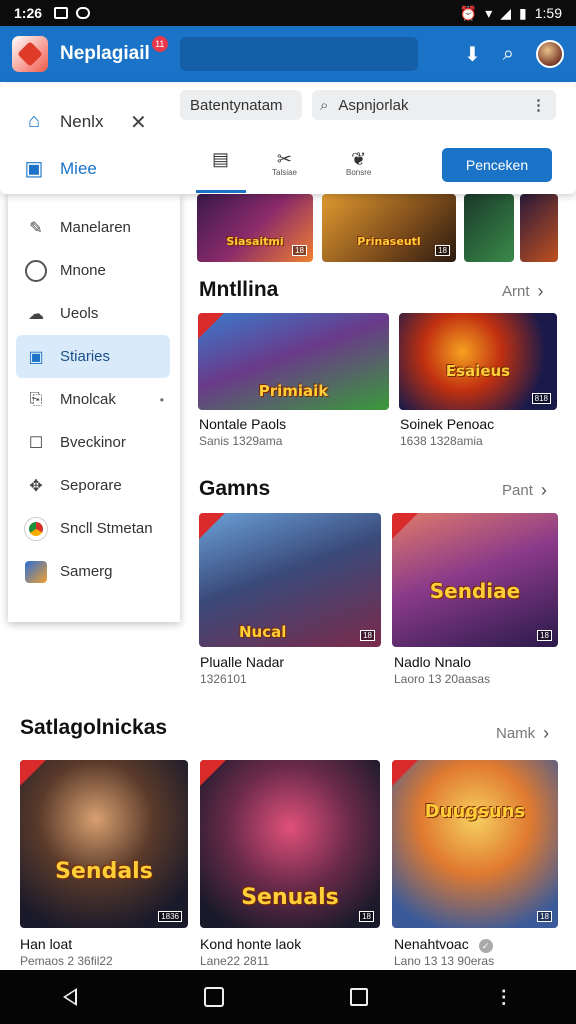 This screenshot has width=576, height=1024. What do you see at coordinates (298, 54) in the screenshot?
I see `app-search-input` at bounding box center [298, 54].